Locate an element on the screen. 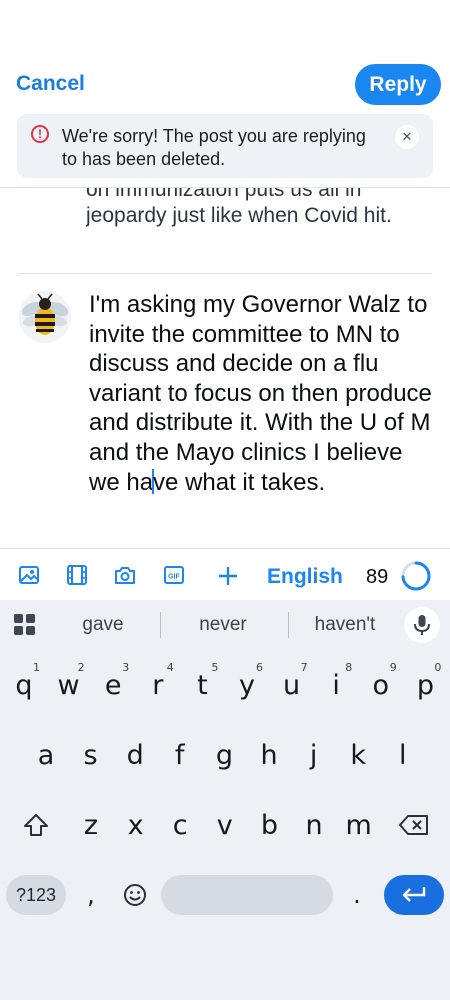 This screenshot has width=450, height=1000. period-key: . is located at coordinates (357, 895).